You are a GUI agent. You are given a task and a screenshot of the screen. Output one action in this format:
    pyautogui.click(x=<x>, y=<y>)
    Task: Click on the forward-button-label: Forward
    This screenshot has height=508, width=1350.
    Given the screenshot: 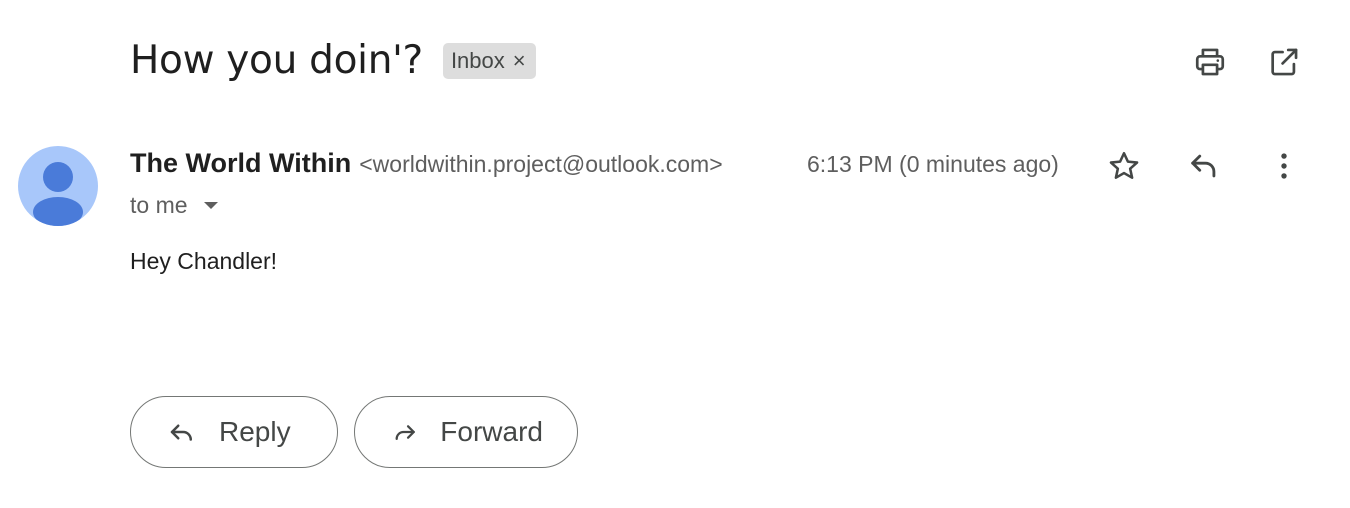 What is the action you would take?
    pyautogui.click(x=491, y=431)
    